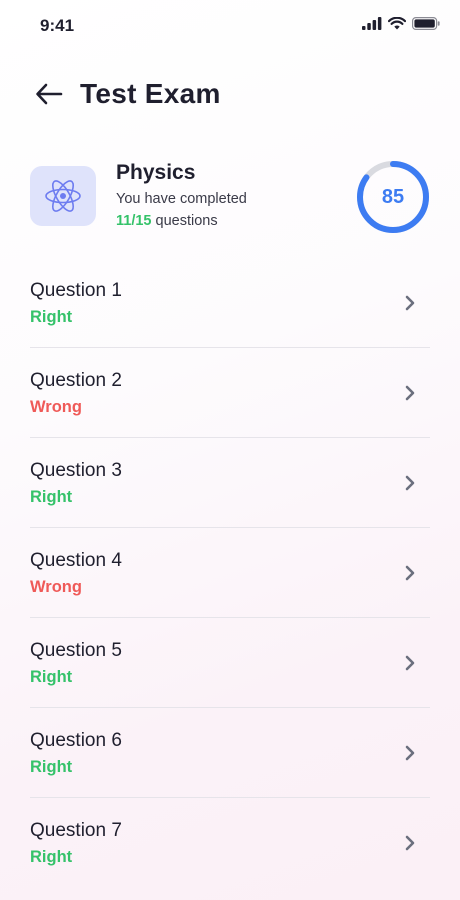  What do you see at coordinates (230, 843) in the screenshot?
I see `question-row: Question 7 Right` at bounding box center [230, 843].